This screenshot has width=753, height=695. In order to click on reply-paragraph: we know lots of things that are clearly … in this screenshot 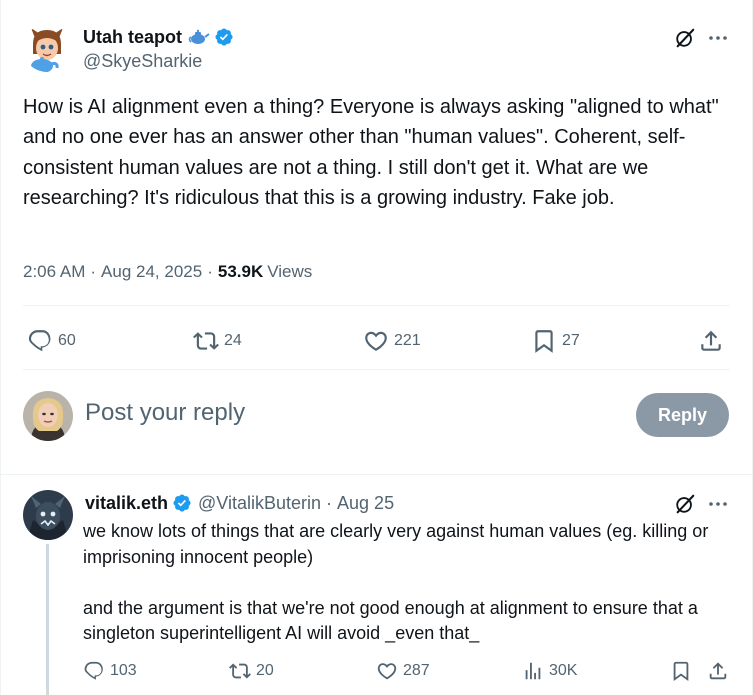, I will do `click(396, 544)`.